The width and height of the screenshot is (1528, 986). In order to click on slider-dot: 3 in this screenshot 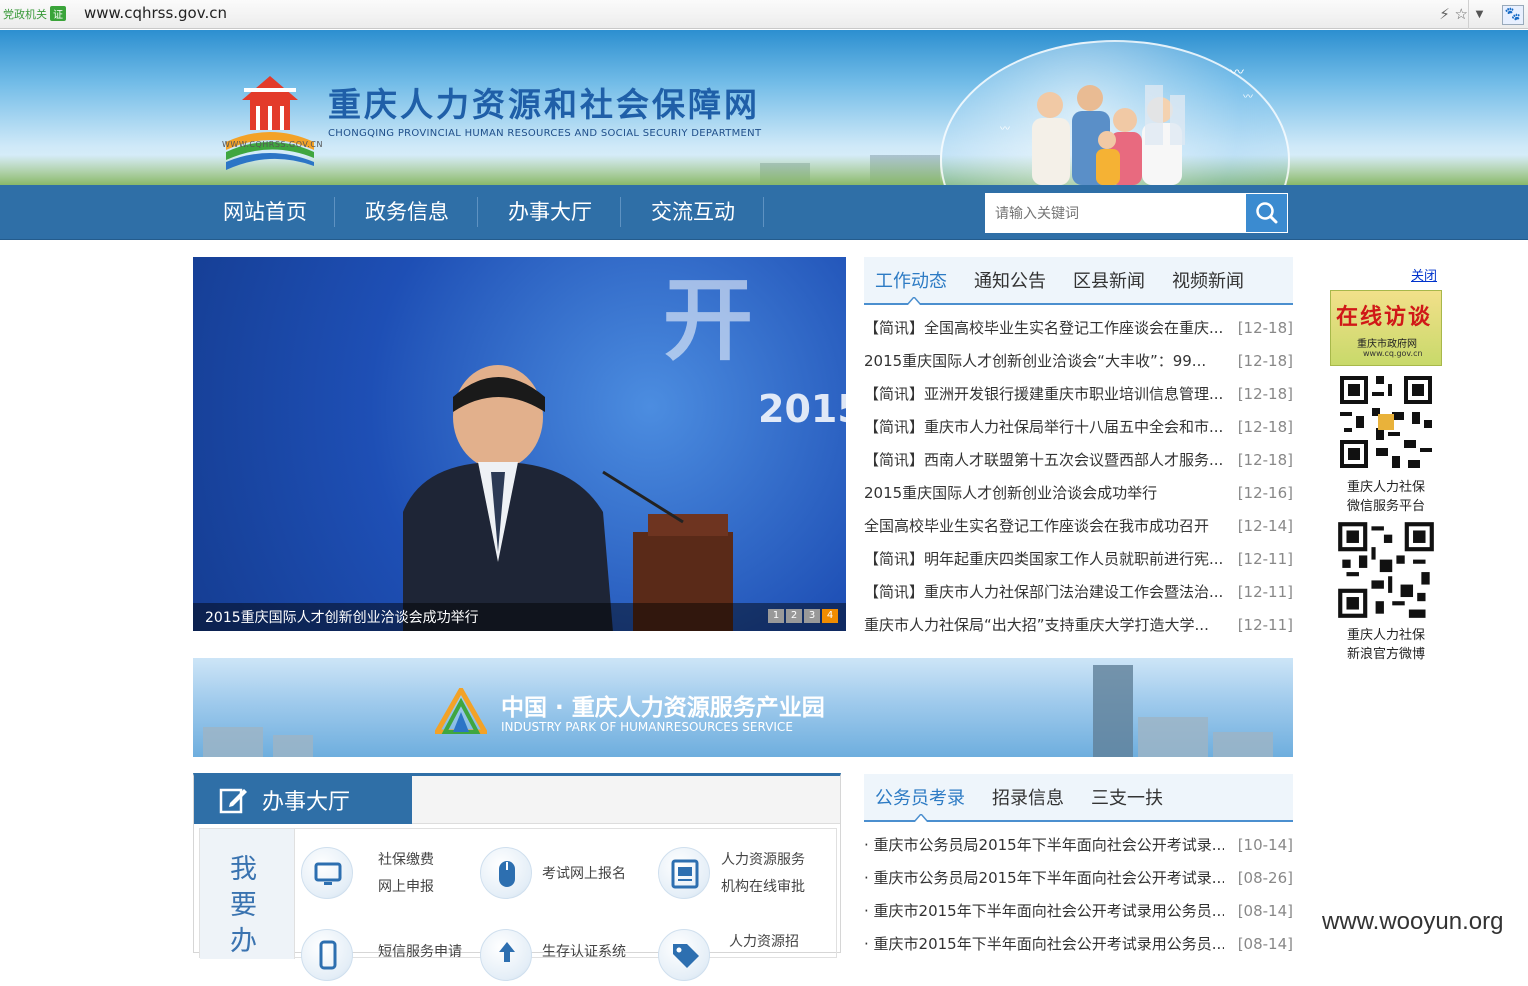, I will do `click(812, 616)`.